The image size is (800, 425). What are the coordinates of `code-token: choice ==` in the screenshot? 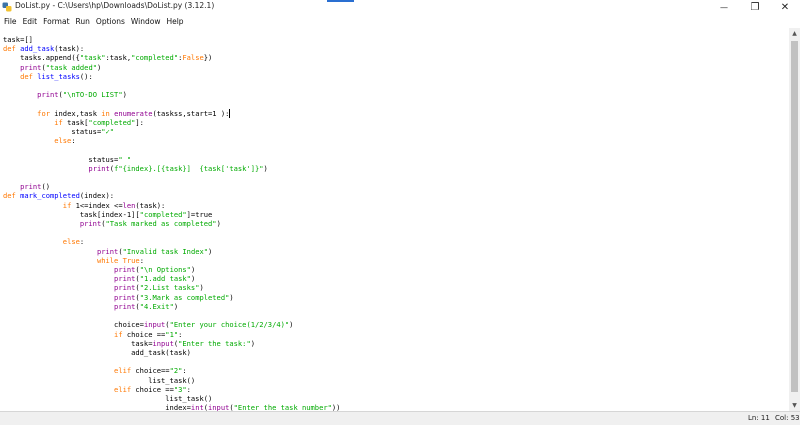 It's located at (154, 389).